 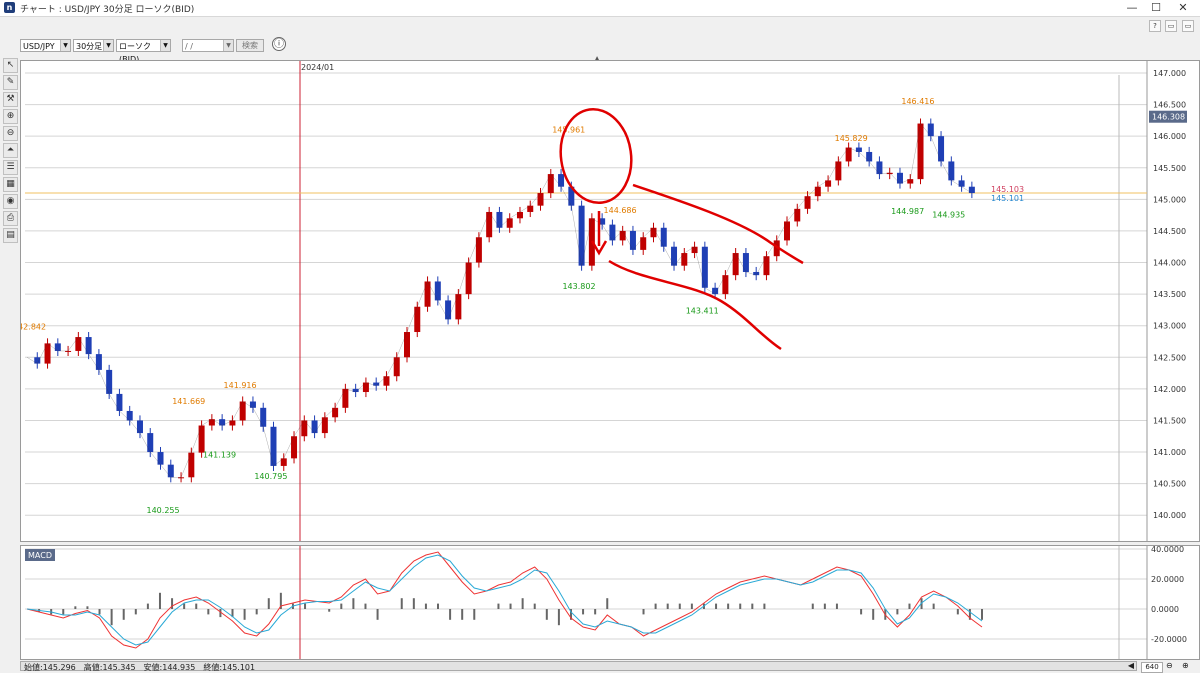 I want to click on zoom-out-button: ⊖, so click(x=1169, y=665).